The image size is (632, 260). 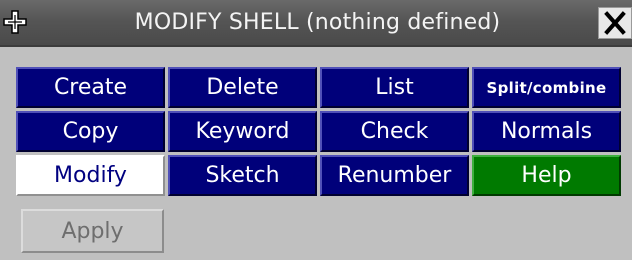 I want to click on renumber-button: Renumber, so click(x=394, y=175).